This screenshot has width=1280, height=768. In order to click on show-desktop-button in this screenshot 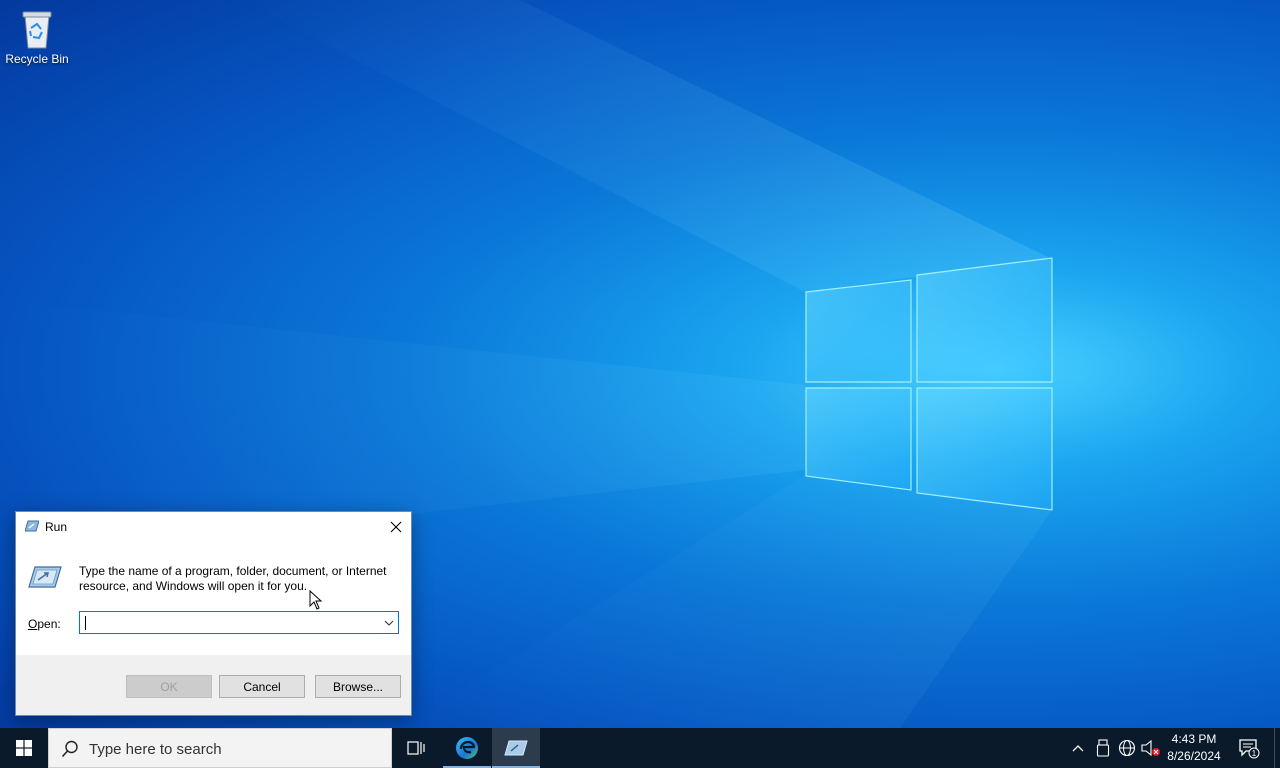, I will do `click(1277, 748)`.